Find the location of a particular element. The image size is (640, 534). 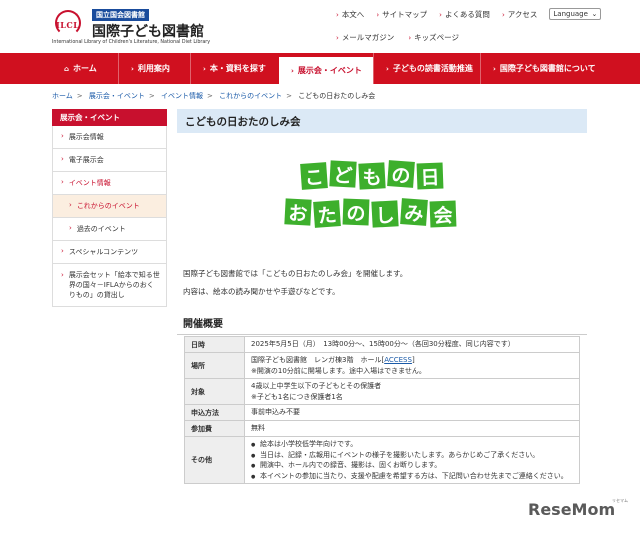

table-row: 申込方法 事前申込み不要 is located at coordinates (382, 412).